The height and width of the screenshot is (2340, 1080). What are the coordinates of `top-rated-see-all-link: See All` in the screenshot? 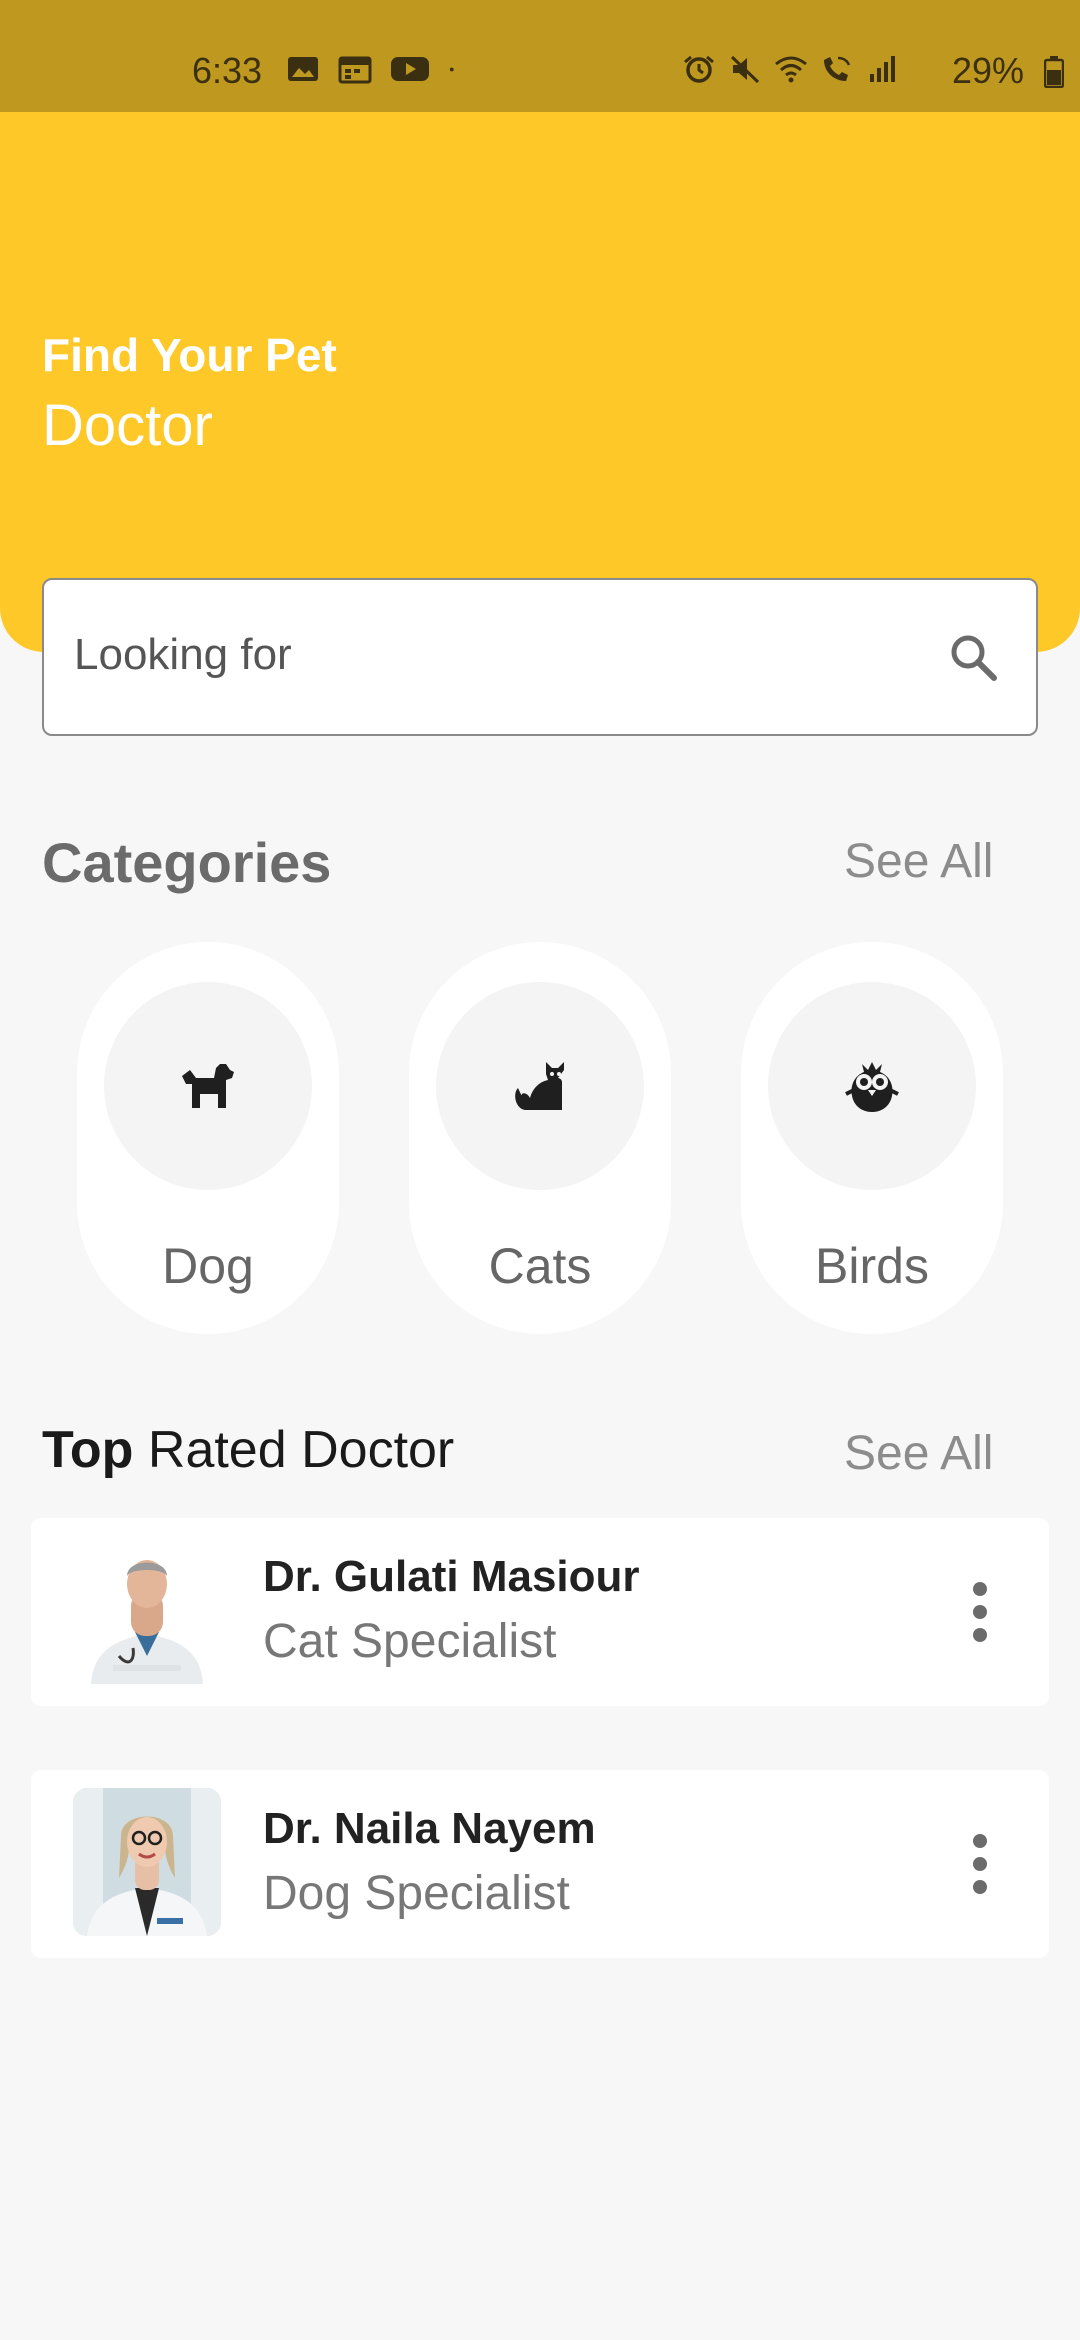 It's located at (918, 1453).